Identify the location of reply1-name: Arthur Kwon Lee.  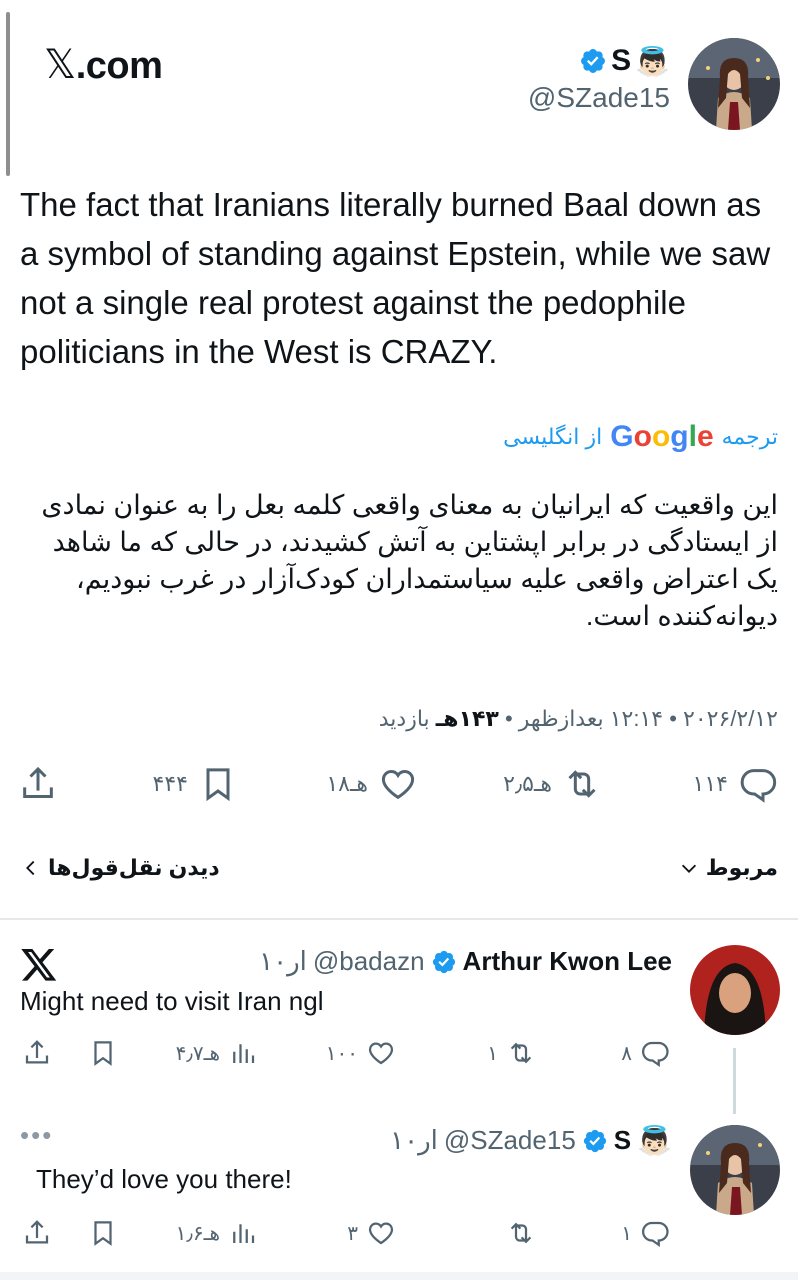
(567, 961).